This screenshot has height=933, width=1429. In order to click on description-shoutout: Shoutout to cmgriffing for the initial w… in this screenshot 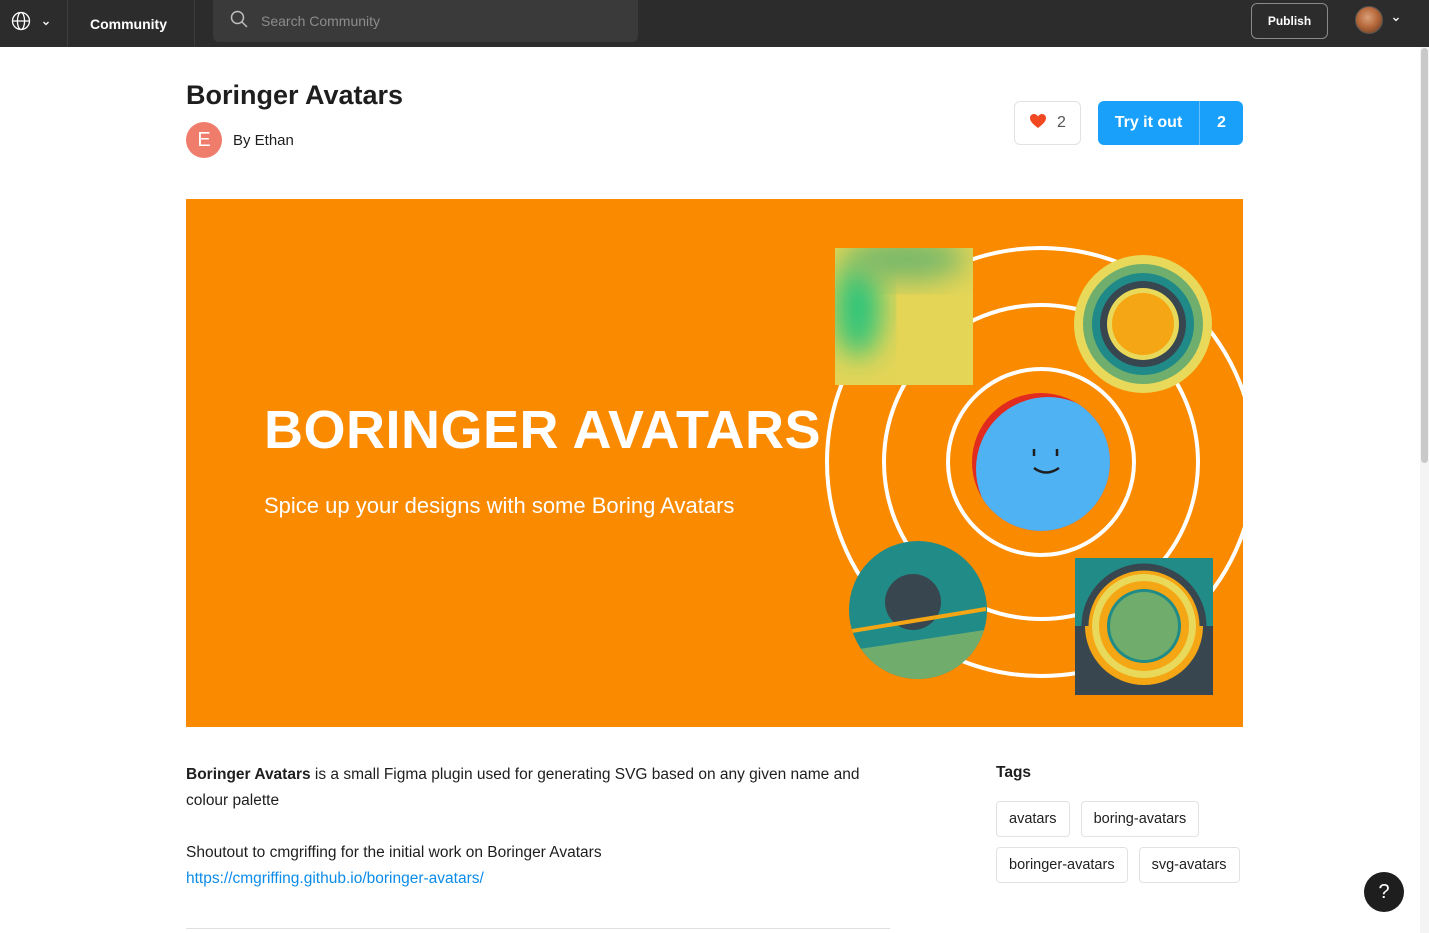, I will do `click(394, 852)`.